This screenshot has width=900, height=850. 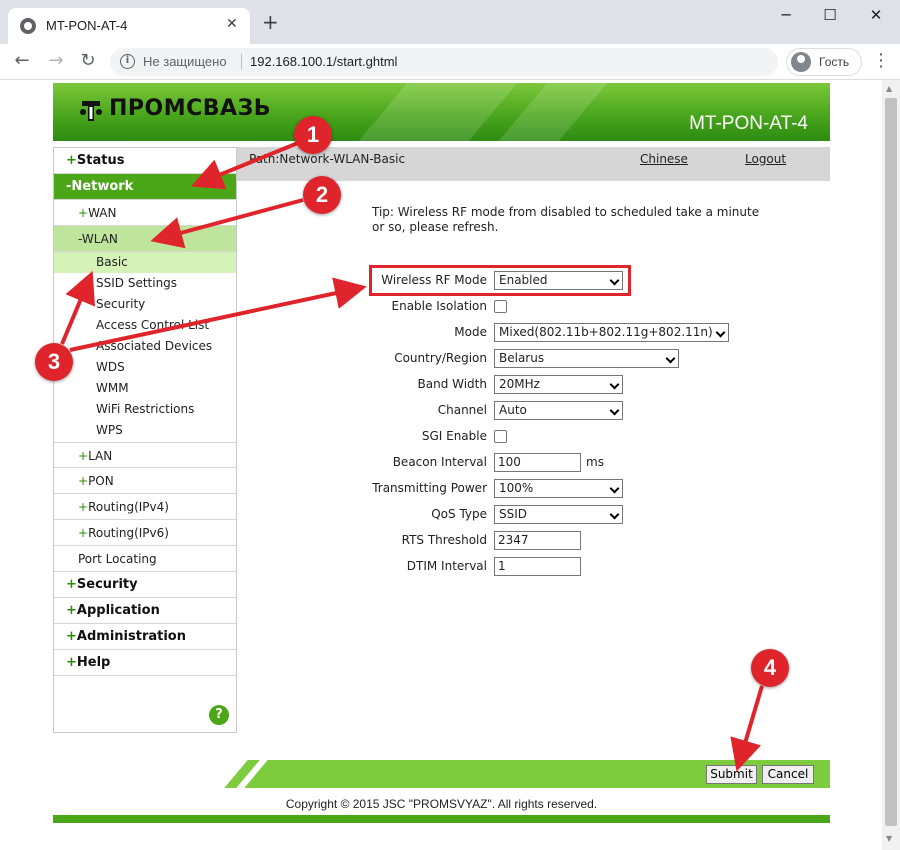 What do you see at coordinates (129, 26) in the screenshot?
I see `browser-tab: MT-PON-AT-4 ✕` at bounding box center [129, 26].